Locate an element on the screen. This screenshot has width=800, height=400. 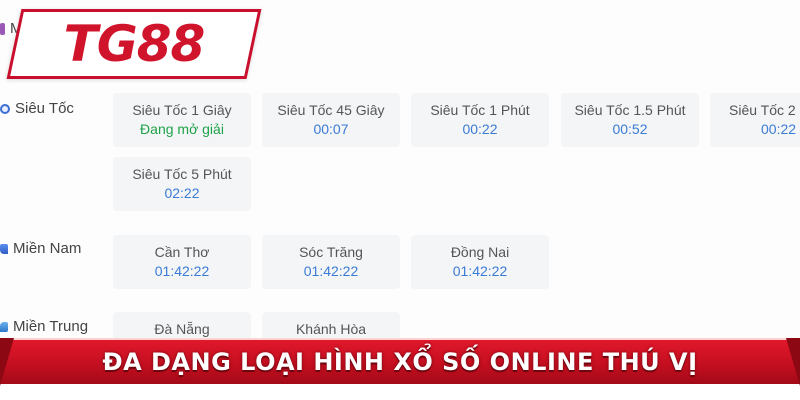
game-tile-sieu-toc-1-giay: Siêu Tốc 1 Giây Đang mở giải is located at coordinates (182, 120).